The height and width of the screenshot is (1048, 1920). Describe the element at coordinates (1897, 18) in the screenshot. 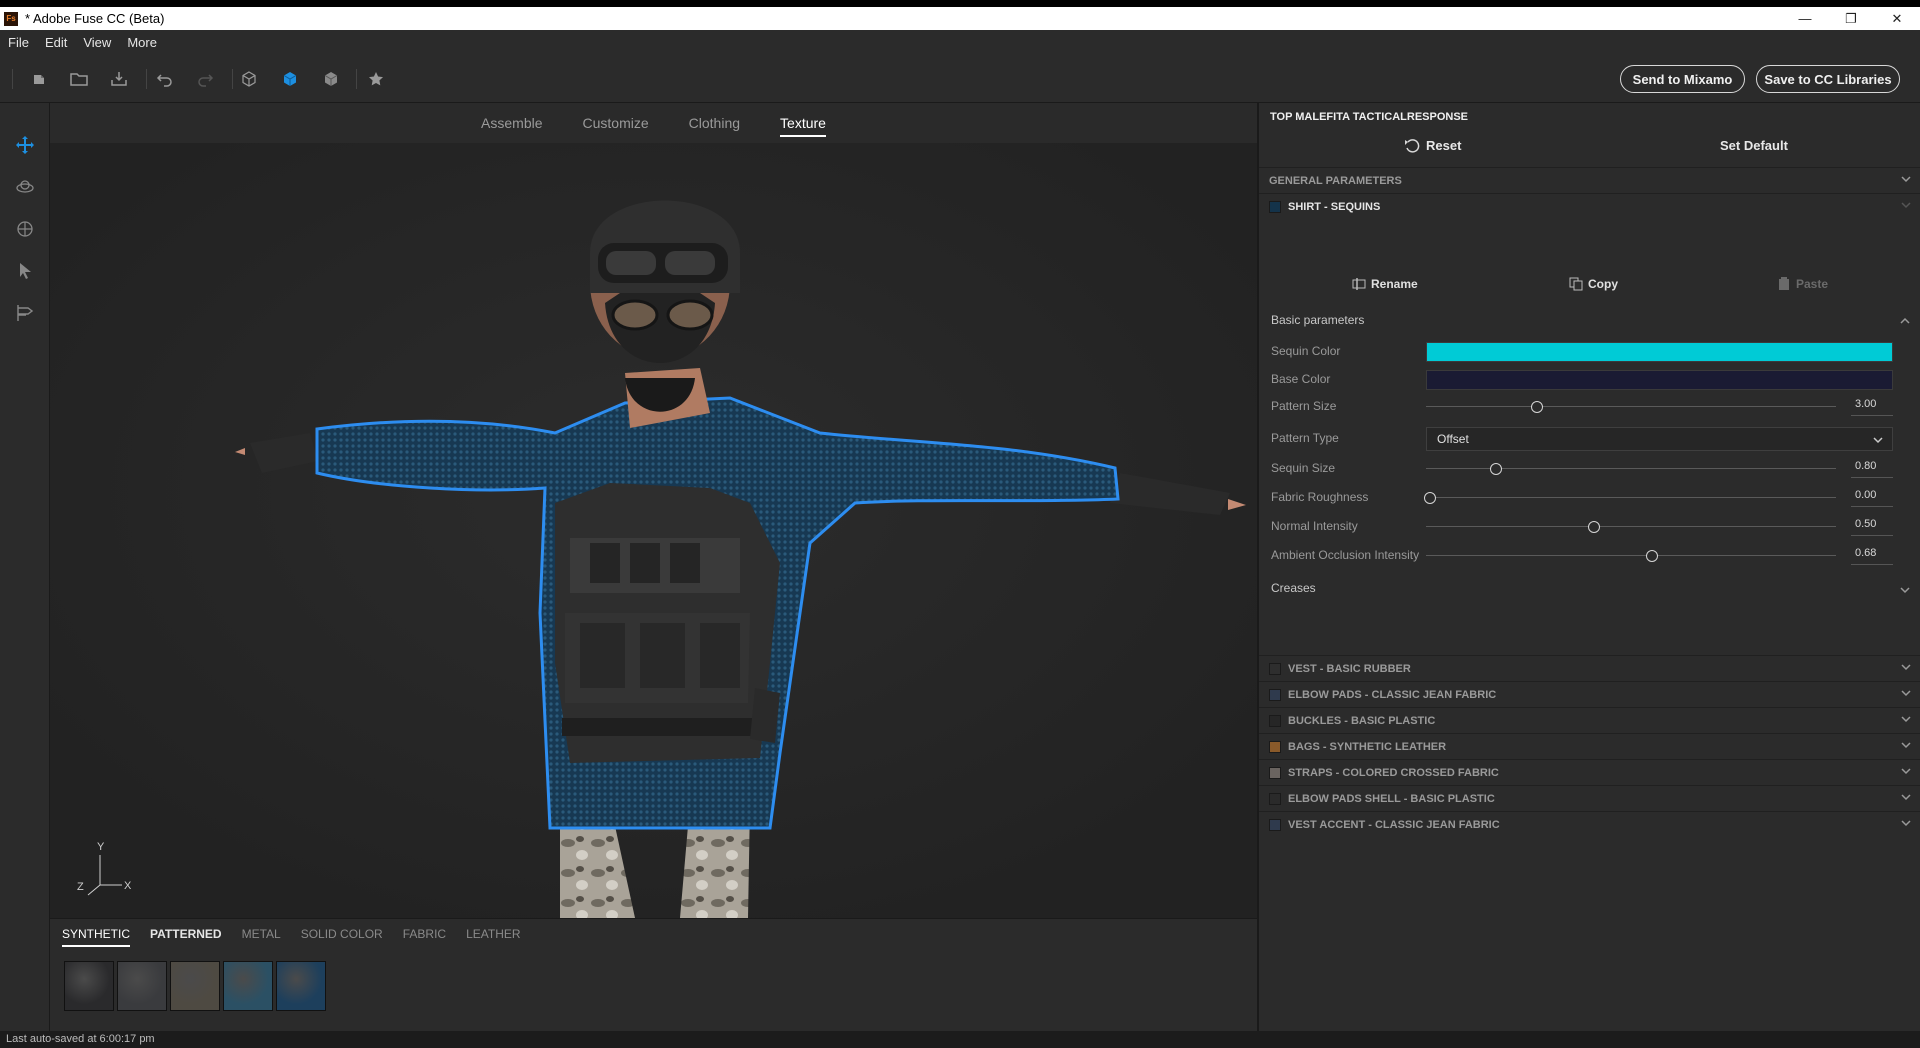

I see `close-button: ✕` at that location.